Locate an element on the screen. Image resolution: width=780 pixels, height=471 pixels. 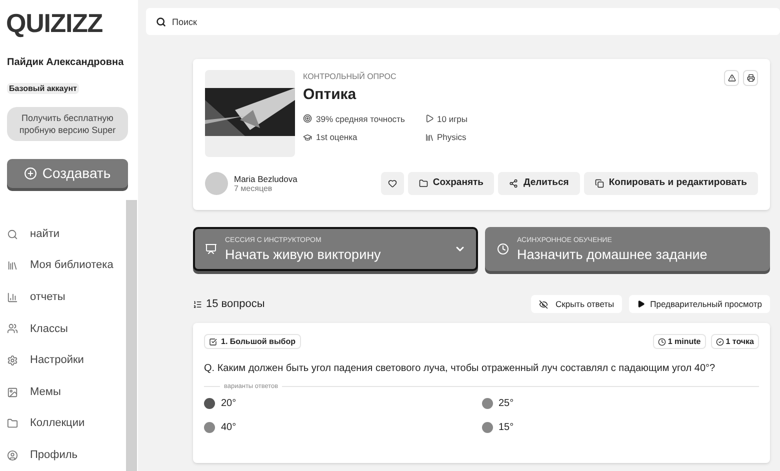
eye-off-icon is located at coordinates (543, 304).